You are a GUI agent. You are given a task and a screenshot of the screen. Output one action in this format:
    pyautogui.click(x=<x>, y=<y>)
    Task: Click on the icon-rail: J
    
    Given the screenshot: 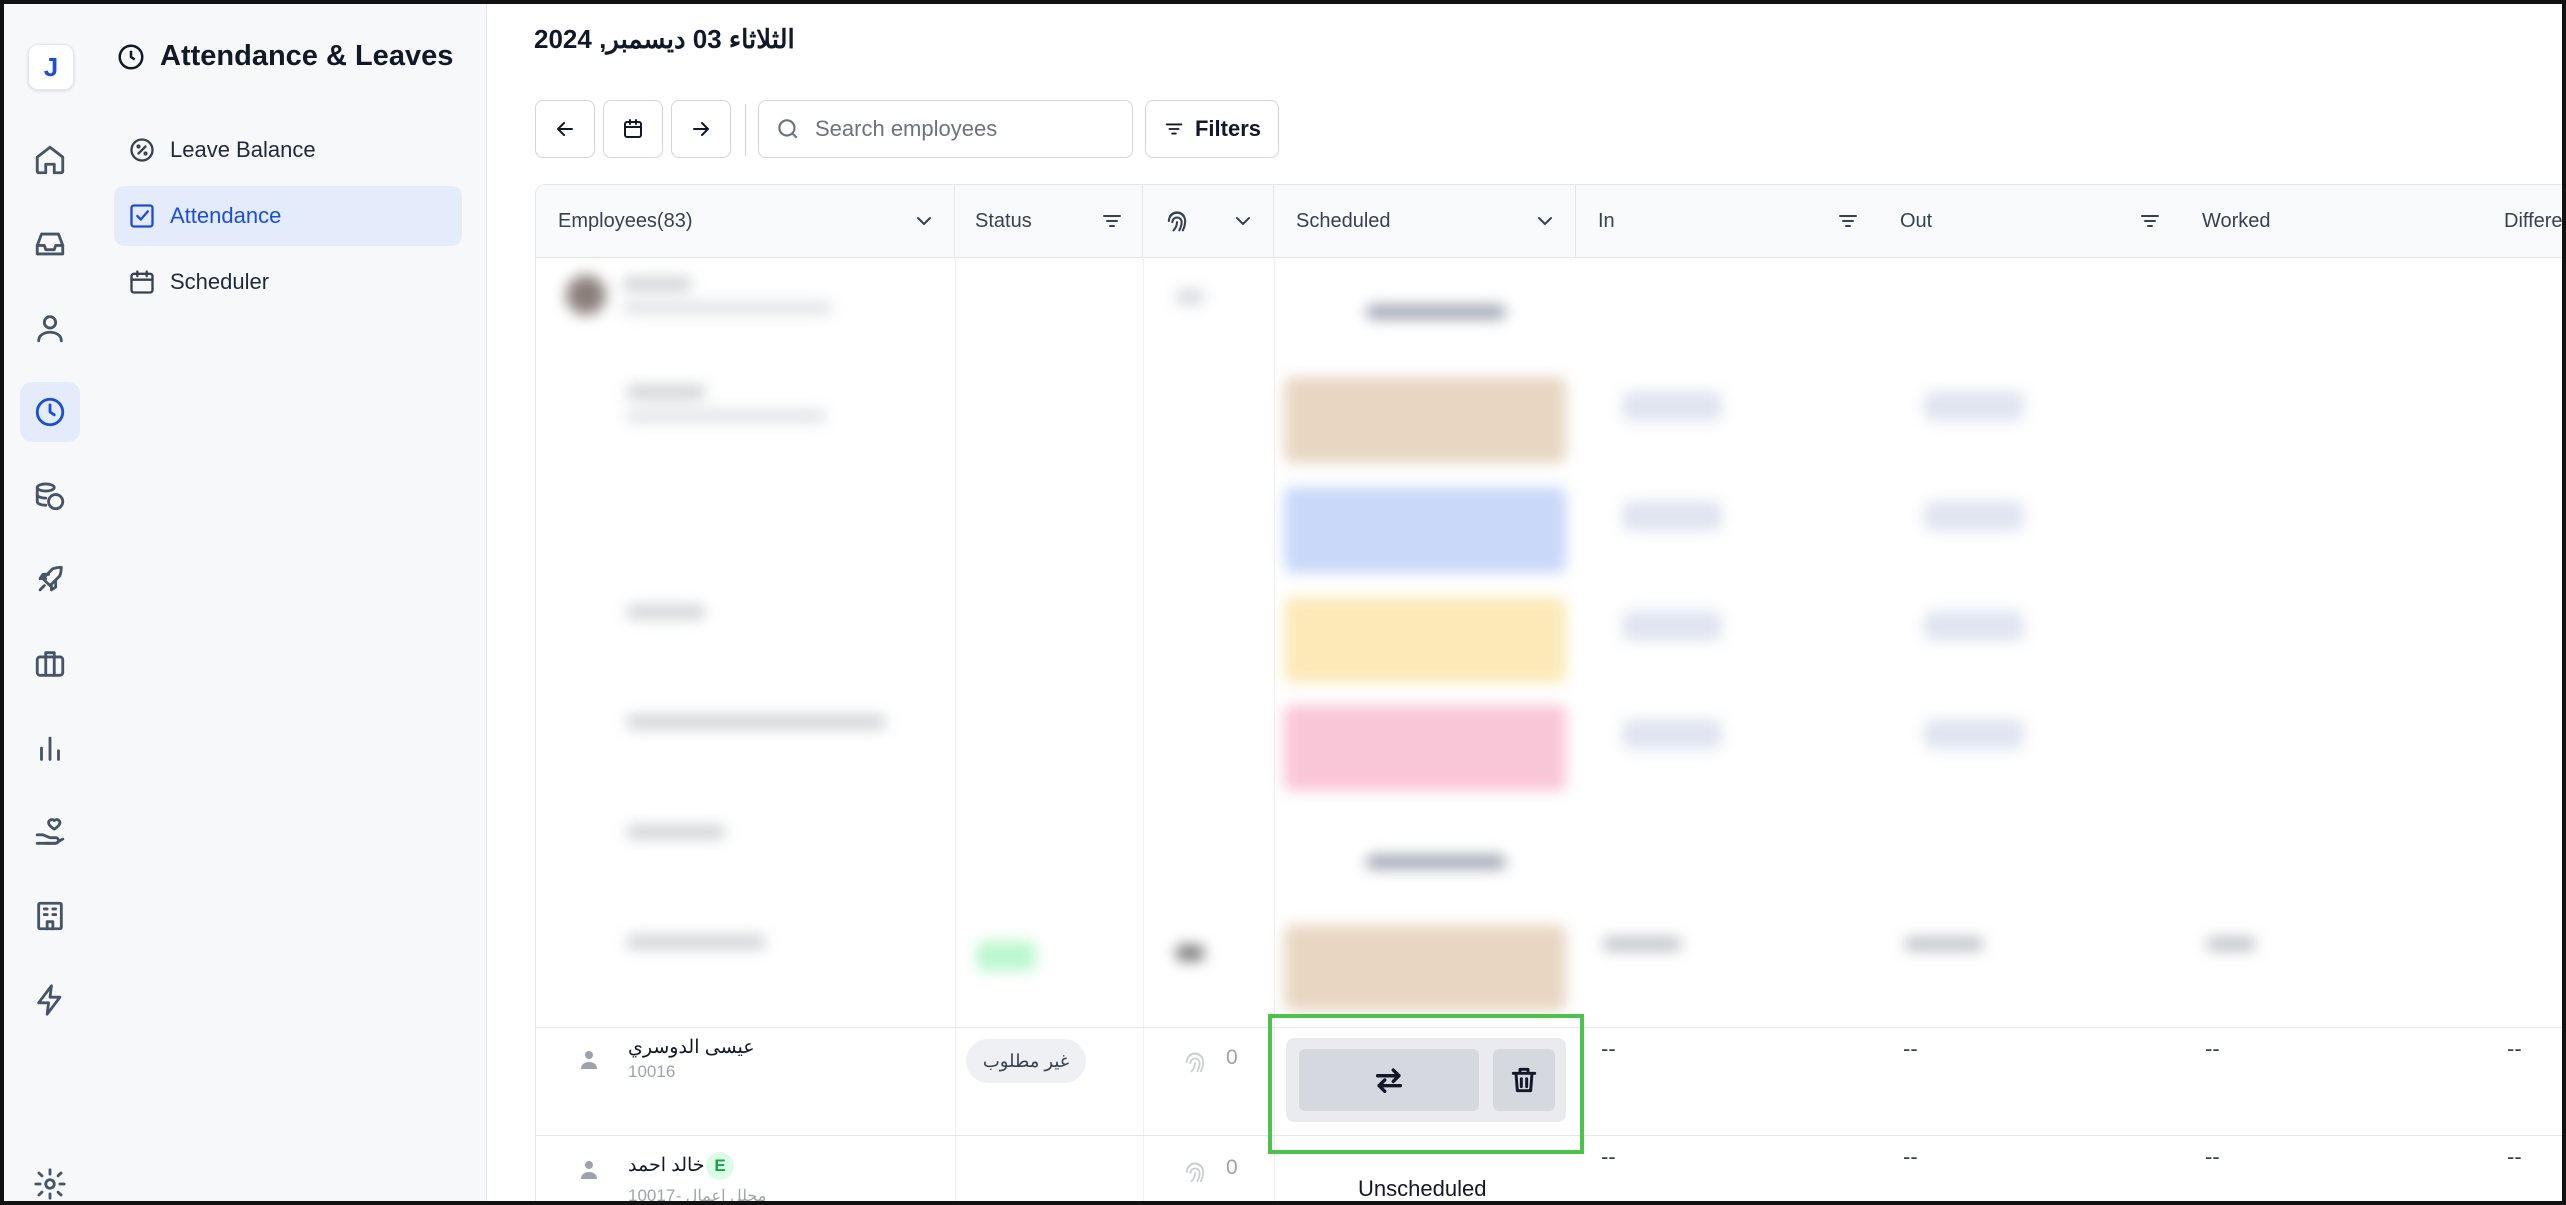 What is the action you would take?
    pyautogui.click(x=50, y=602)
    